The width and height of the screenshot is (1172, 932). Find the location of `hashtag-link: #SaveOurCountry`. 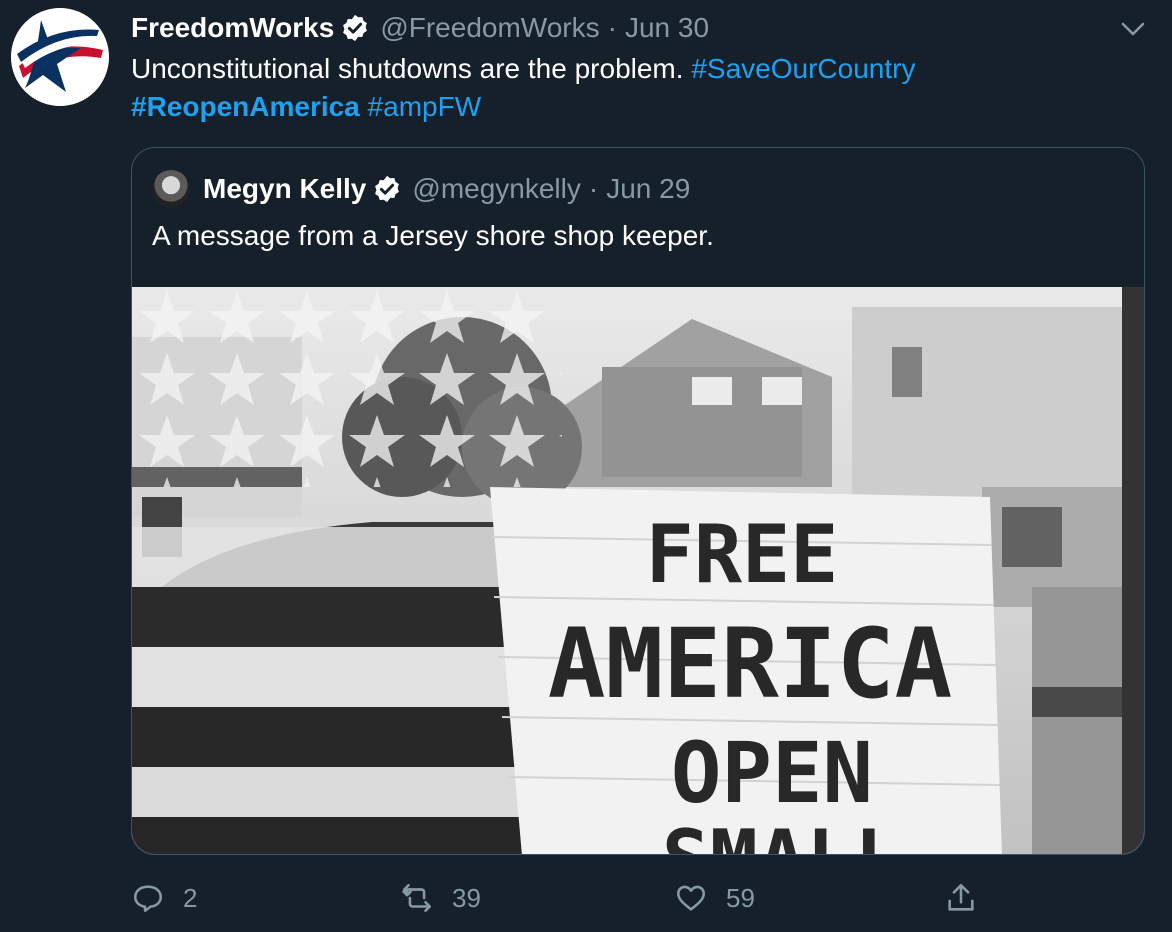

hashtag-link: #SaveOurCountry is located at coordinates (803, 68).